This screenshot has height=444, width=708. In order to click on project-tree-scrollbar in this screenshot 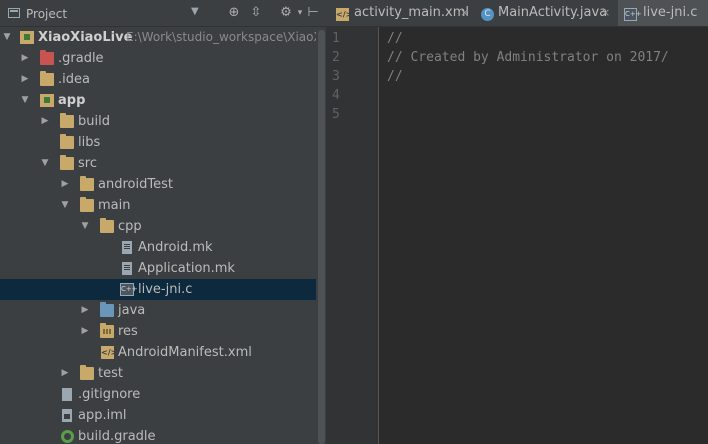, I will do `click(321, 237)`.